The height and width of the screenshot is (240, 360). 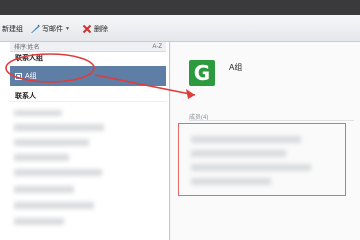 I want to click on contact-groups-header: 联系人组, so click(x=29, y=58).